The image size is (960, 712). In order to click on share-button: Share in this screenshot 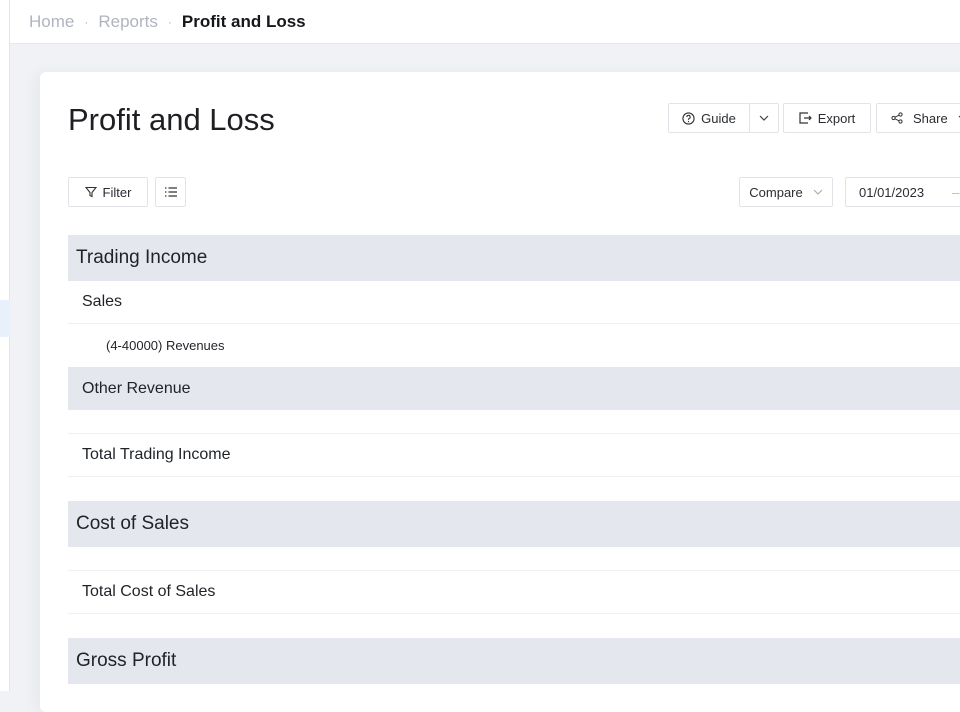, I will do `click(918, 118)`.